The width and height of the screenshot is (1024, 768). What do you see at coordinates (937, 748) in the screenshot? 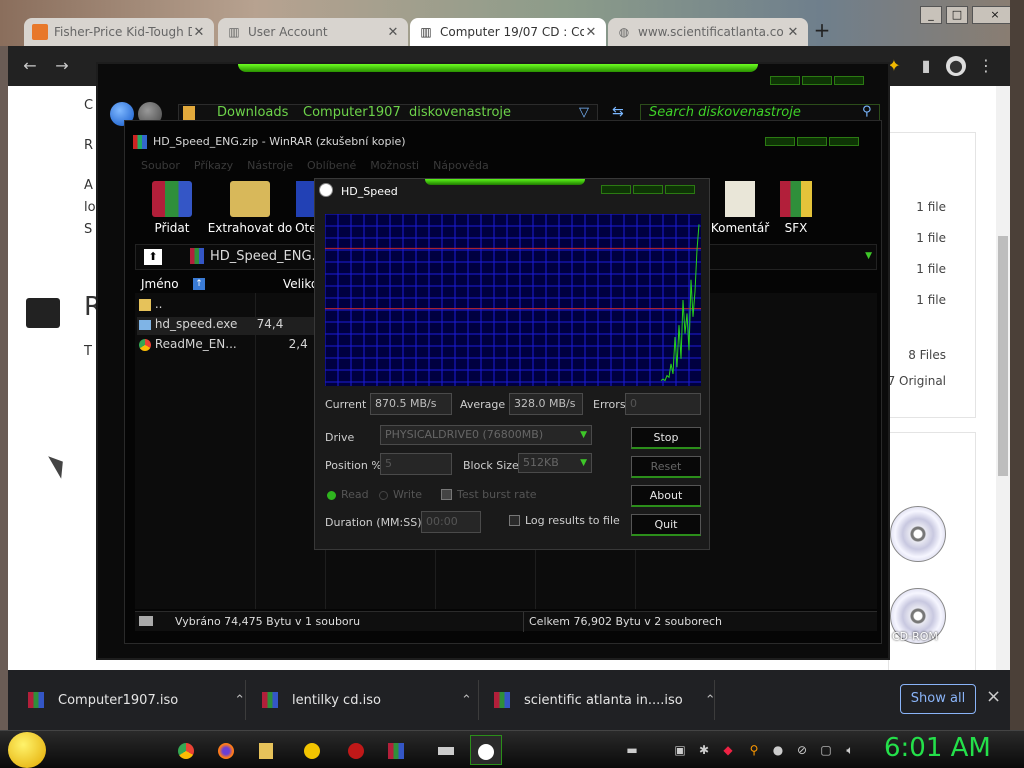
I see `taskbar-clock: 6:01 AM` at bounding box center [937, 748].